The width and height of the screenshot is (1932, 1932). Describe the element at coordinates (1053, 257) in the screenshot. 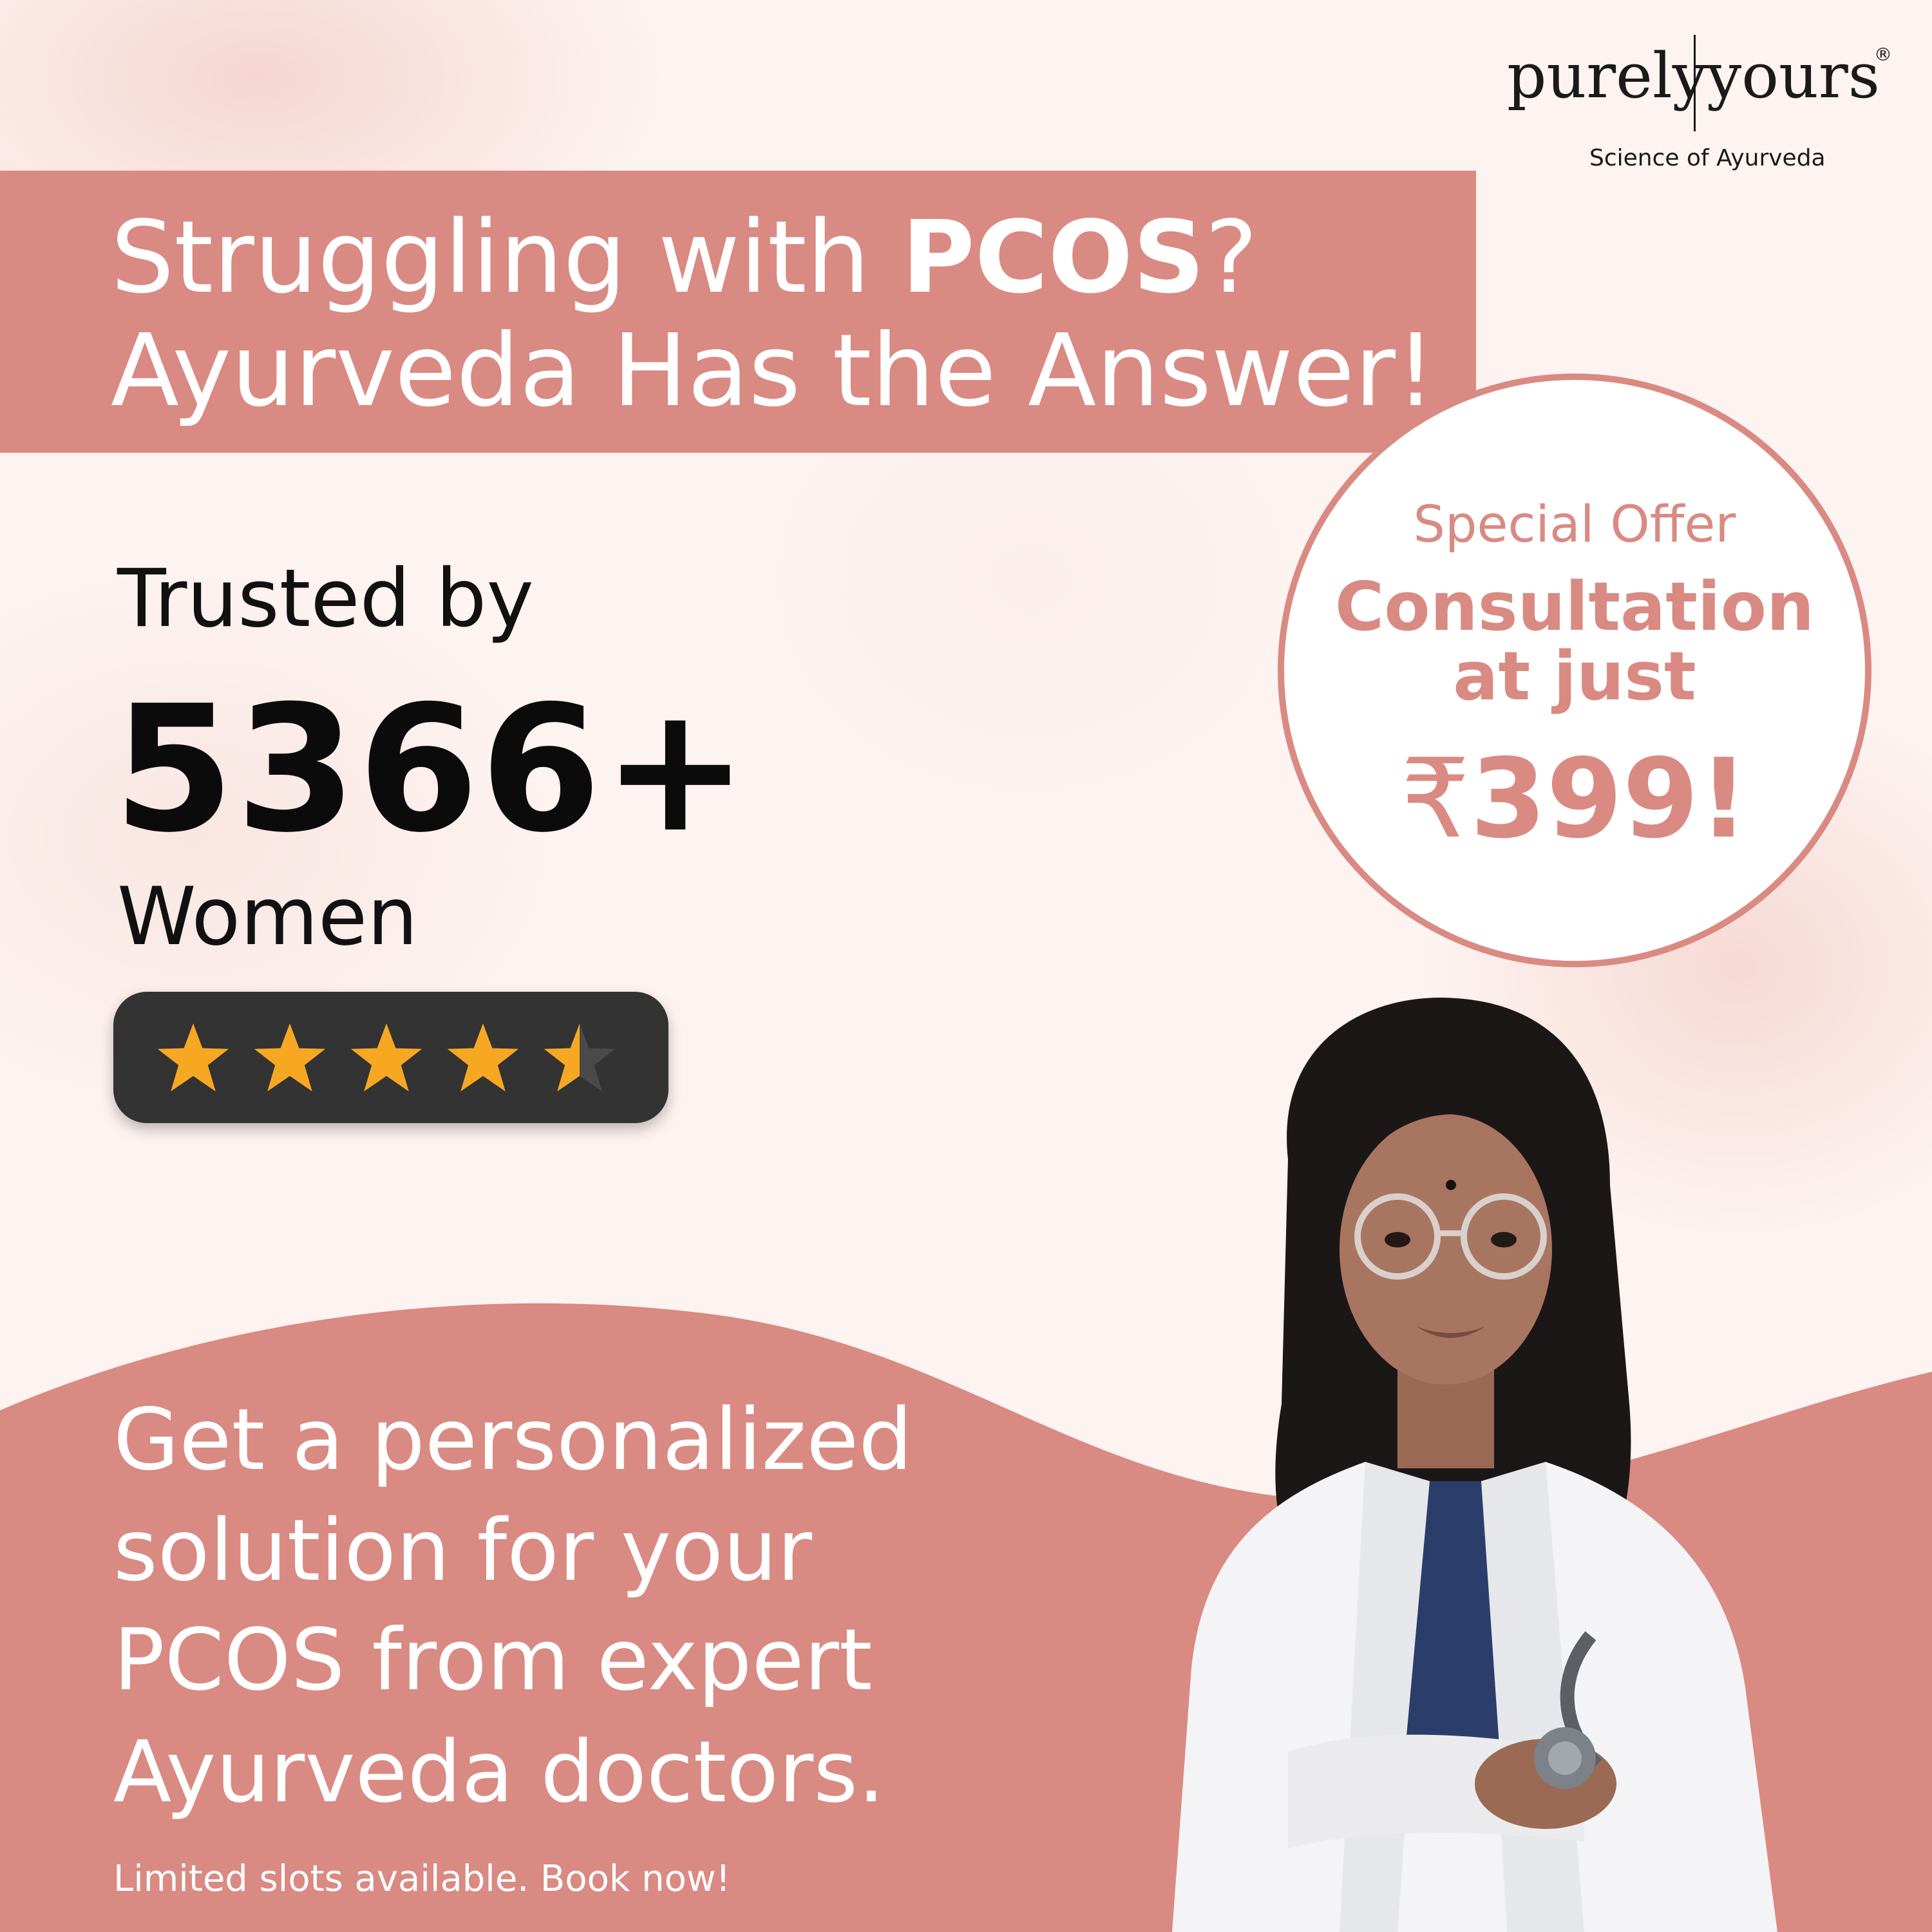

I see `headline-bold-pcos: PCOS` at that location.